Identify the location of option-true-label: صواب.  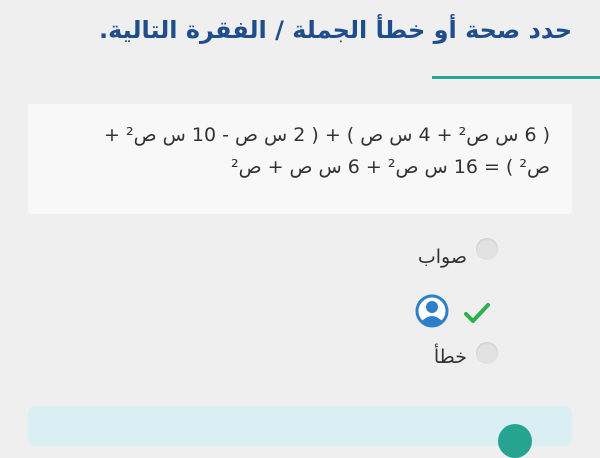
(442, 257).